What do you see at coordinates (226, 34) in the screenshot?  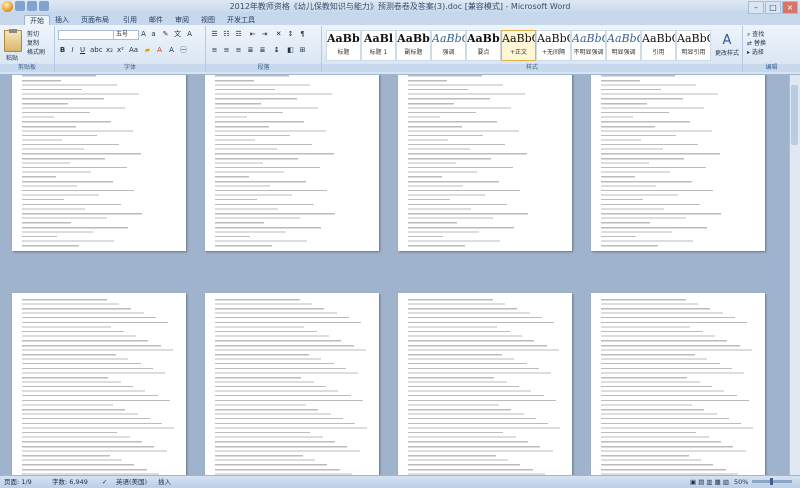 I see `numbering-icon: ☷` at bounding box center [226, 34].